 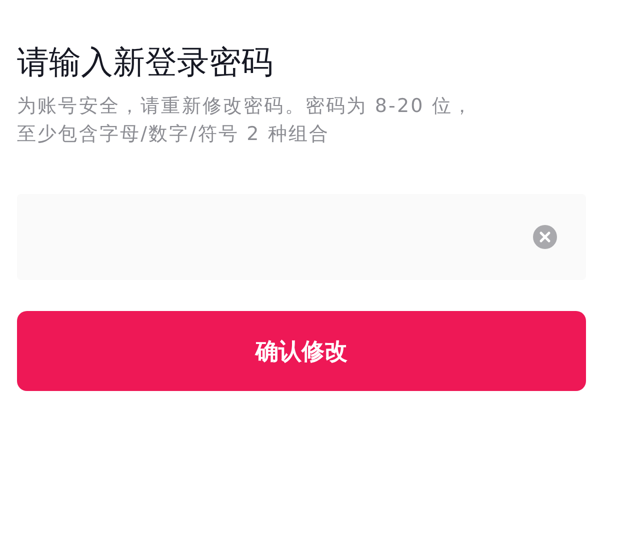 What do you see at coordinates (245, 120) in the screenshot?
I see `password-rules-text: 为账号安全，请重新修改密码。密码为 8-20 位，至少包含字母/数字/符号 2 种组合` at bounding box center [245, 120].